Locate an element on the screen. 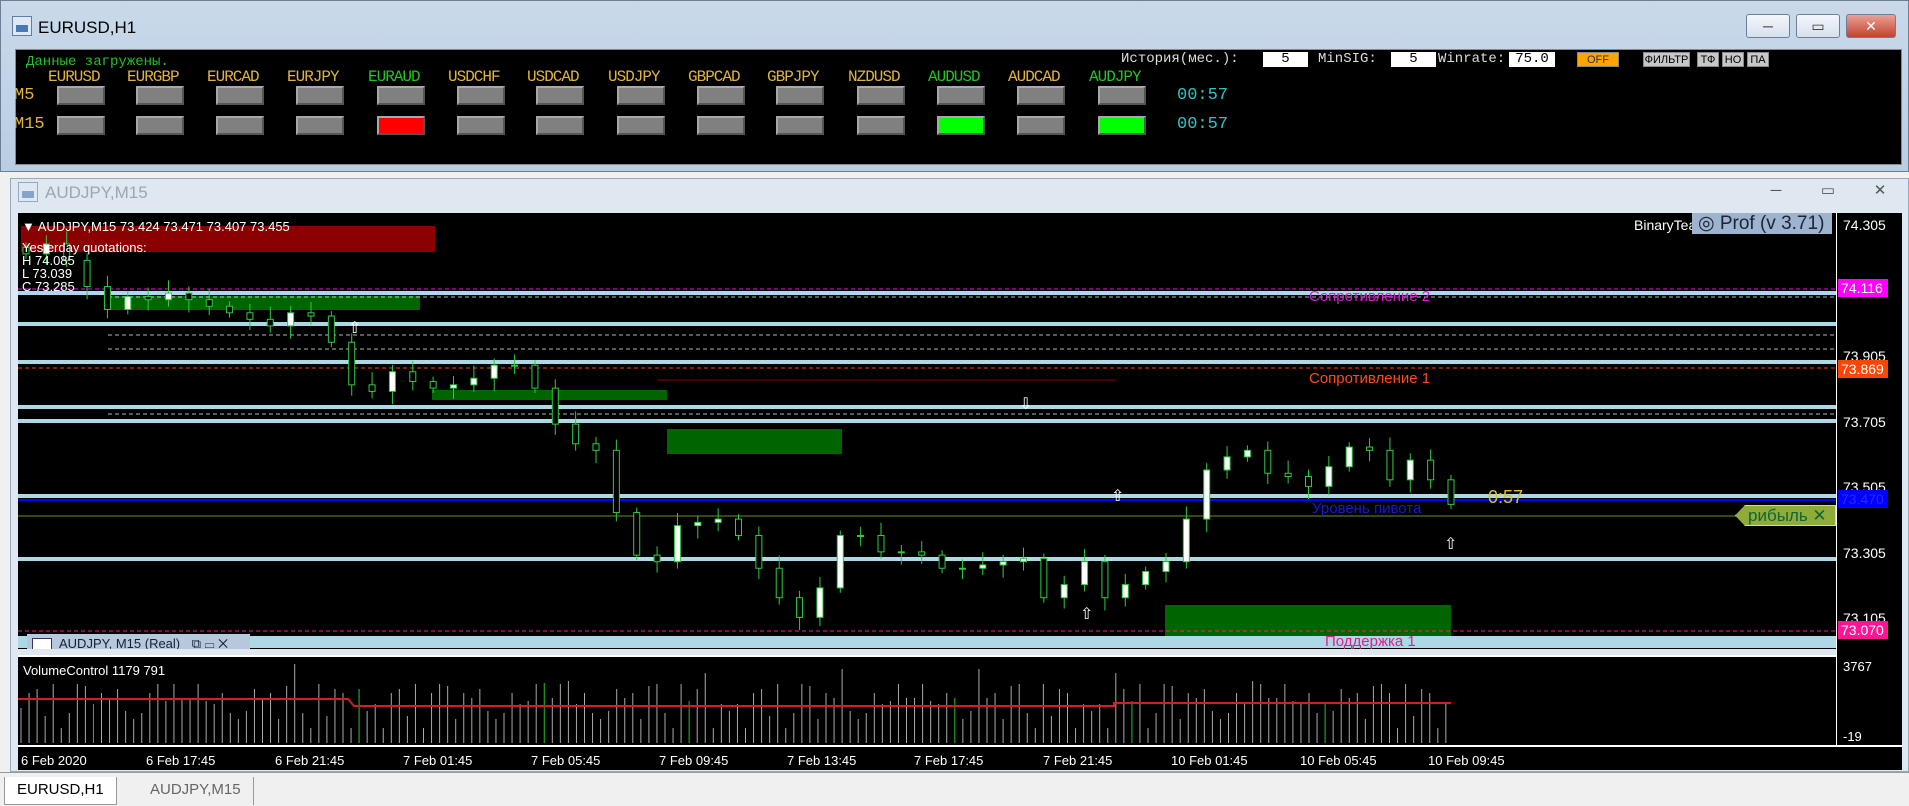 The height and width of the screenshot is (806, 1909). tab-eurusd-h1: EURUSD,H1 is located at coordinates (60, 791).